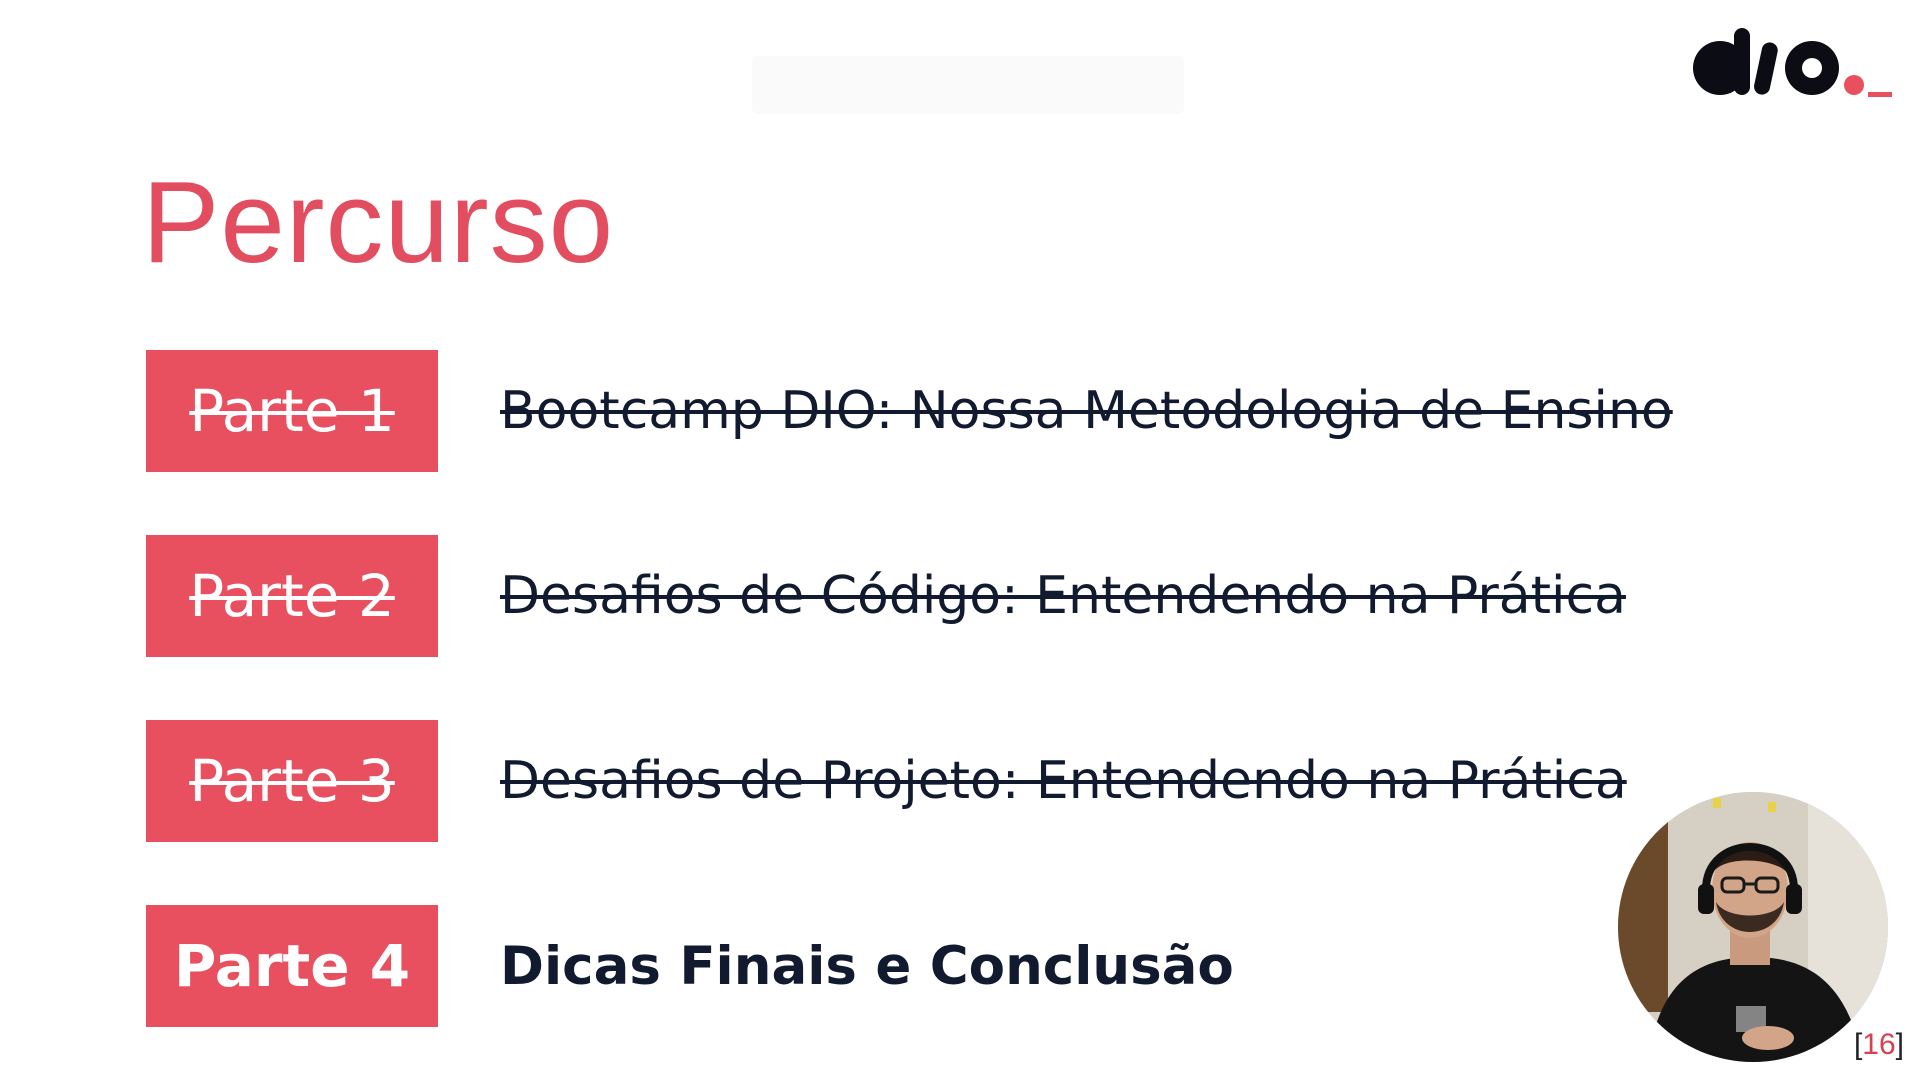 Image resolution: width=1920 pixels, height=1080 pixels. I want to click on dio-logo, so click(1792, 62).